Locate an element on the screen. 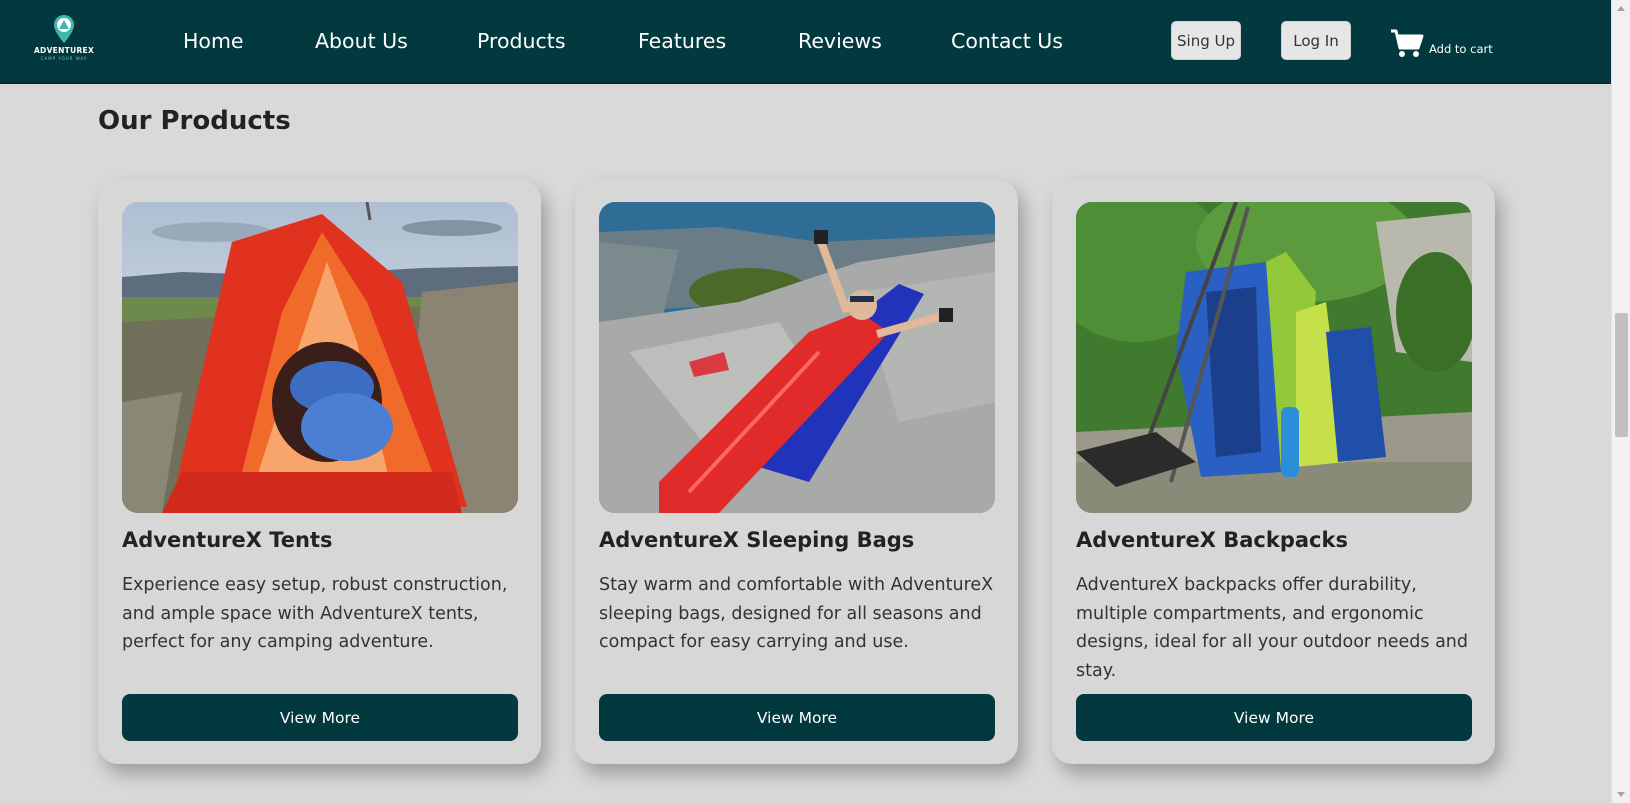 The image size is (1630, 803). nav-products: Products is located at coordinates (521, 41).